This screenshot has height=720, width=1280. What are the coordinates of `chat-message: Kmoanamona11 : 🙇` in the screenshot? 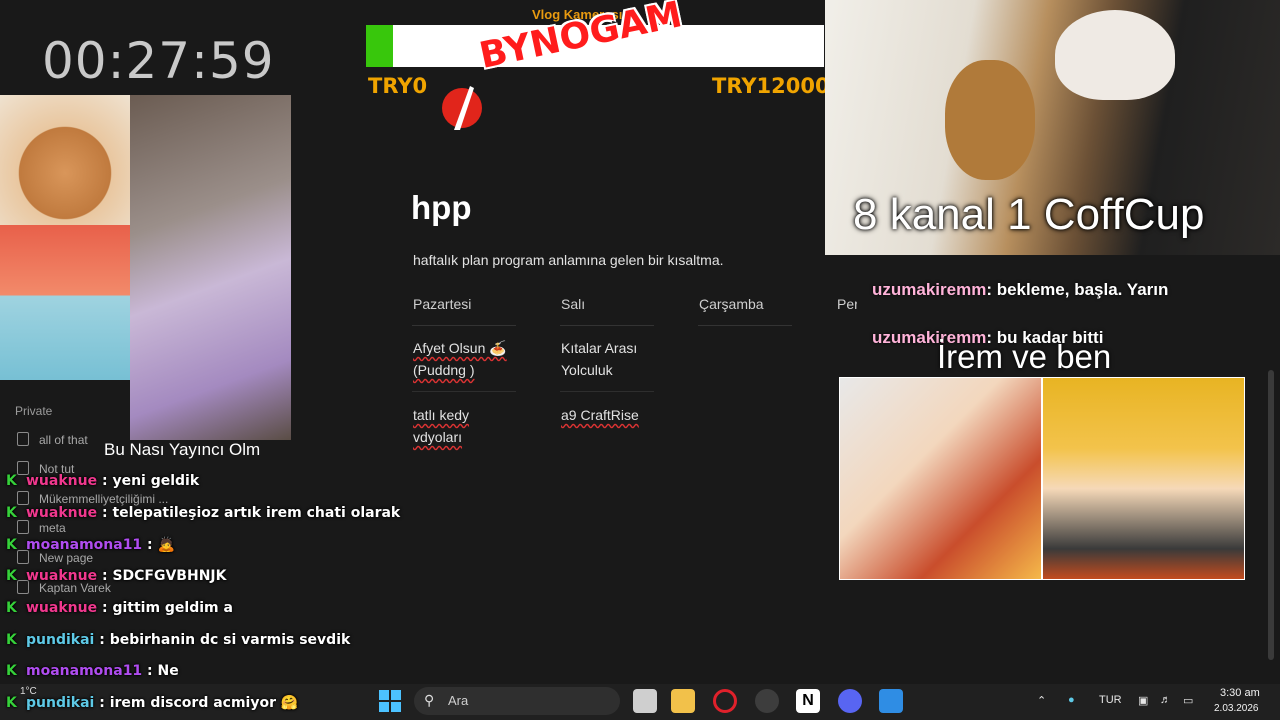 It's located at (90, 545).